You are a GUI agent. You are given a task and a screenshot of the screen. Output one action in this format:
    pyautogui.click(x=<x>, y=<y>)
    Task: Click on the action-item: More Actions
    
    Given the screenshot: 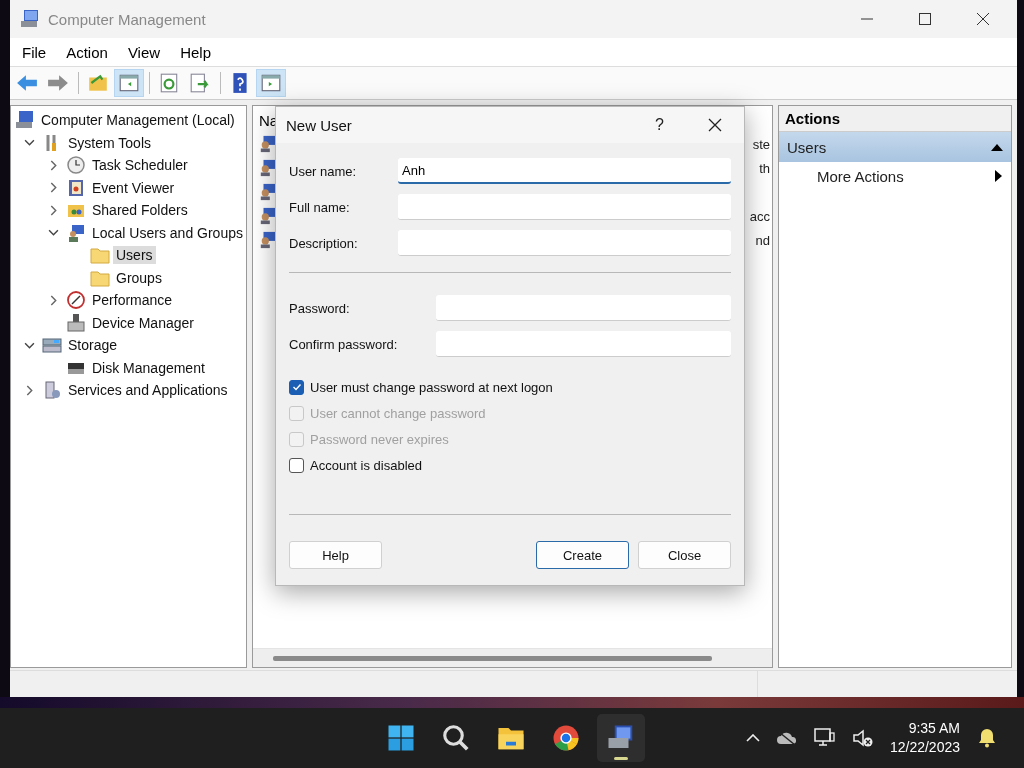 What is the action you would take?
    pyautogui.click(x=895, y=176)
    